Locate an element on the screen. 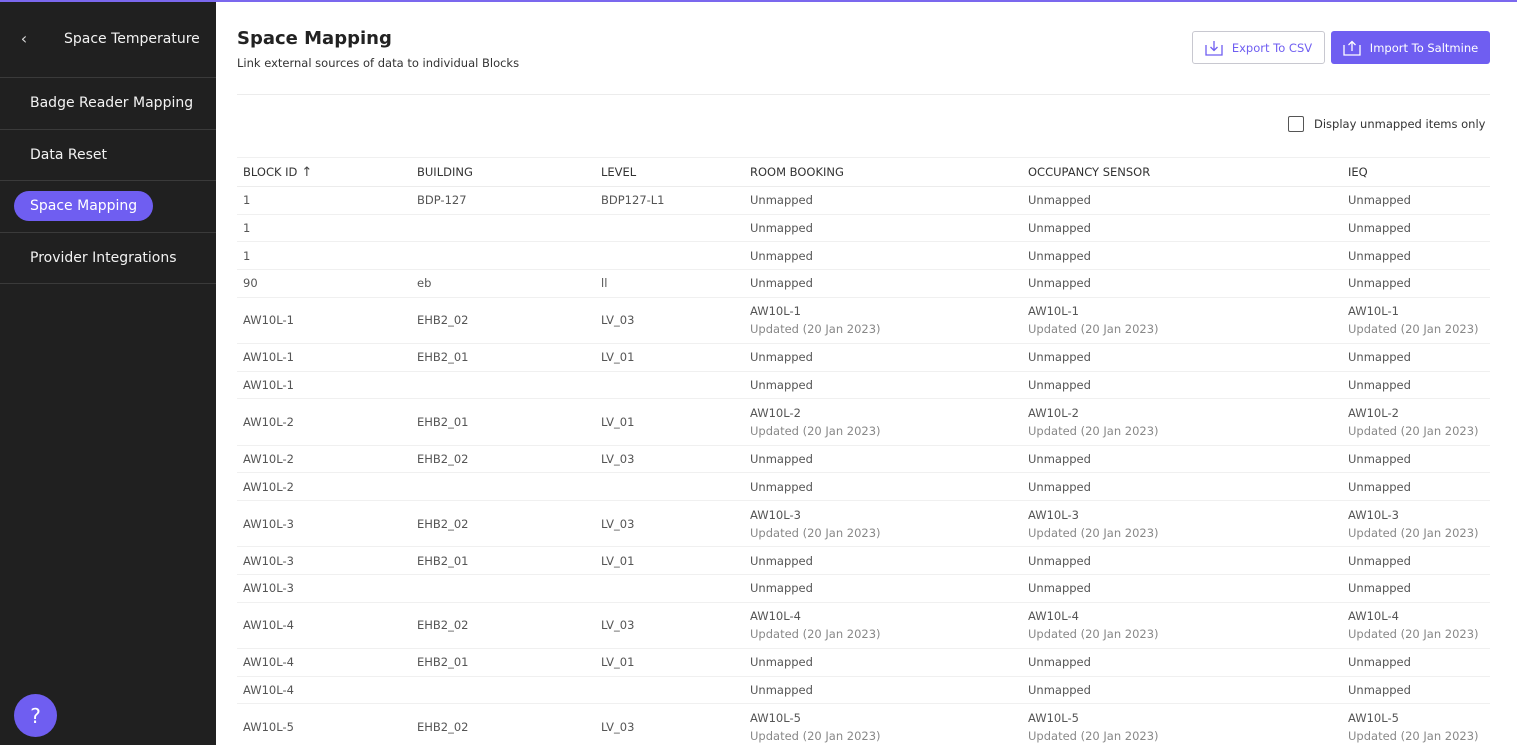 This screenshot has width=1517, height=745. import-saltmine-button: Import To Saltmine is located at coordinates (1410, 47).